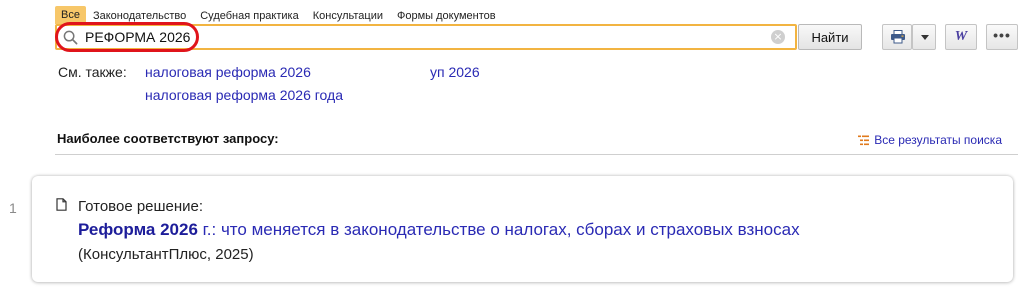 The height and width of the screenshot is (288, 1024). I want to click on all-results-label: Все результаты поиска, so click(938, 140).